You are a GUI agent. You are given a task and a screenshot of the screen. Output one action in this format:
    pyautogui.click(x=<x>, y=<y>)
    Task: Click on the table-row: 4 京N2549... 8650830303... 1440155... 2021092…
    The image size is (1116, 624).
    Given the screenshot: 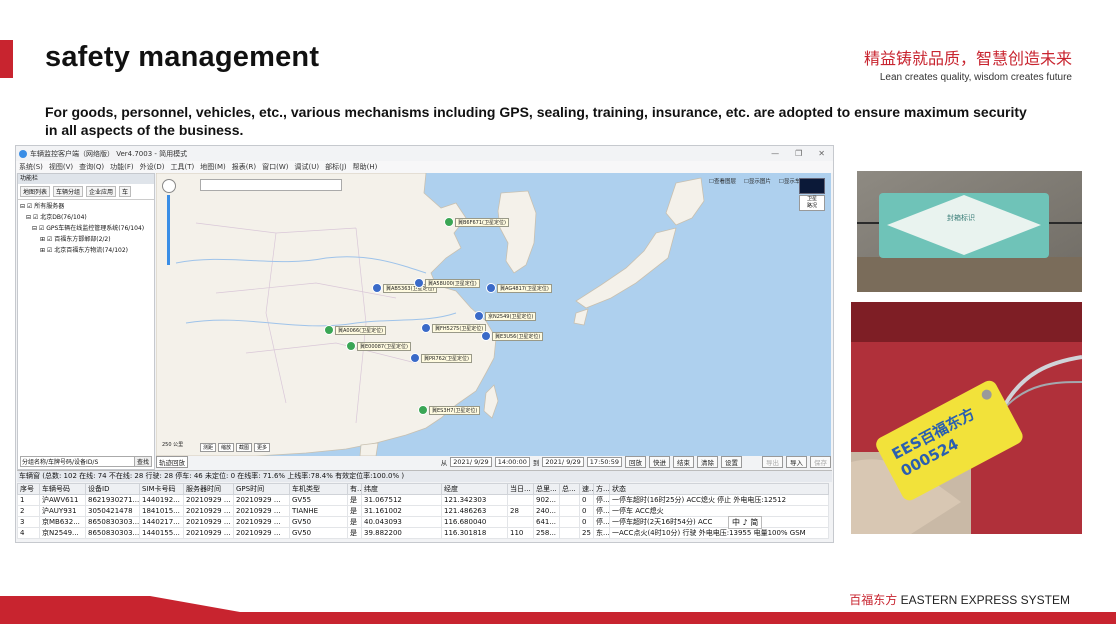 What is the action you would take?
    pyautogui.click(x=423, y=533)
    